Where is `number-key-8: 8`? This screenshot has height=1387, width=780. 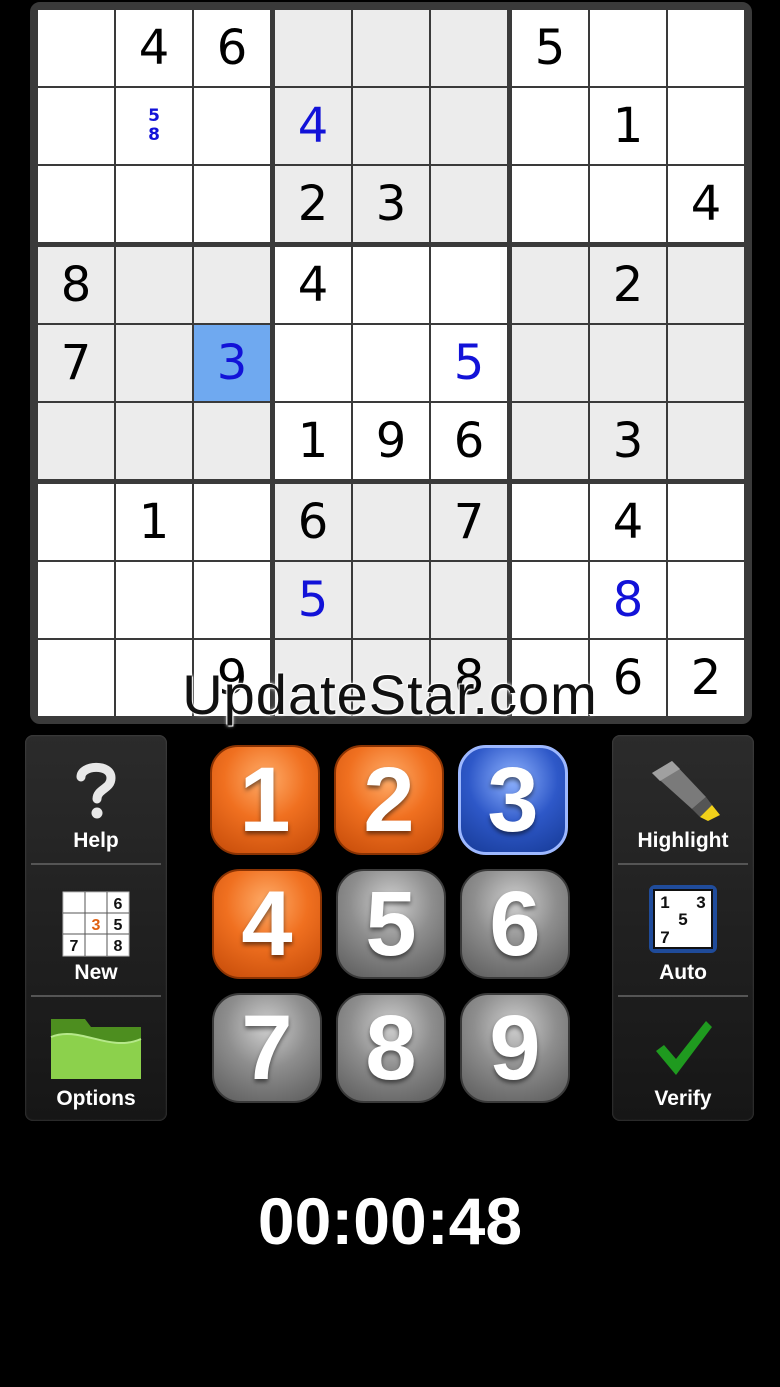
number-key-8: 8 is located at coordinates (391, 1048).